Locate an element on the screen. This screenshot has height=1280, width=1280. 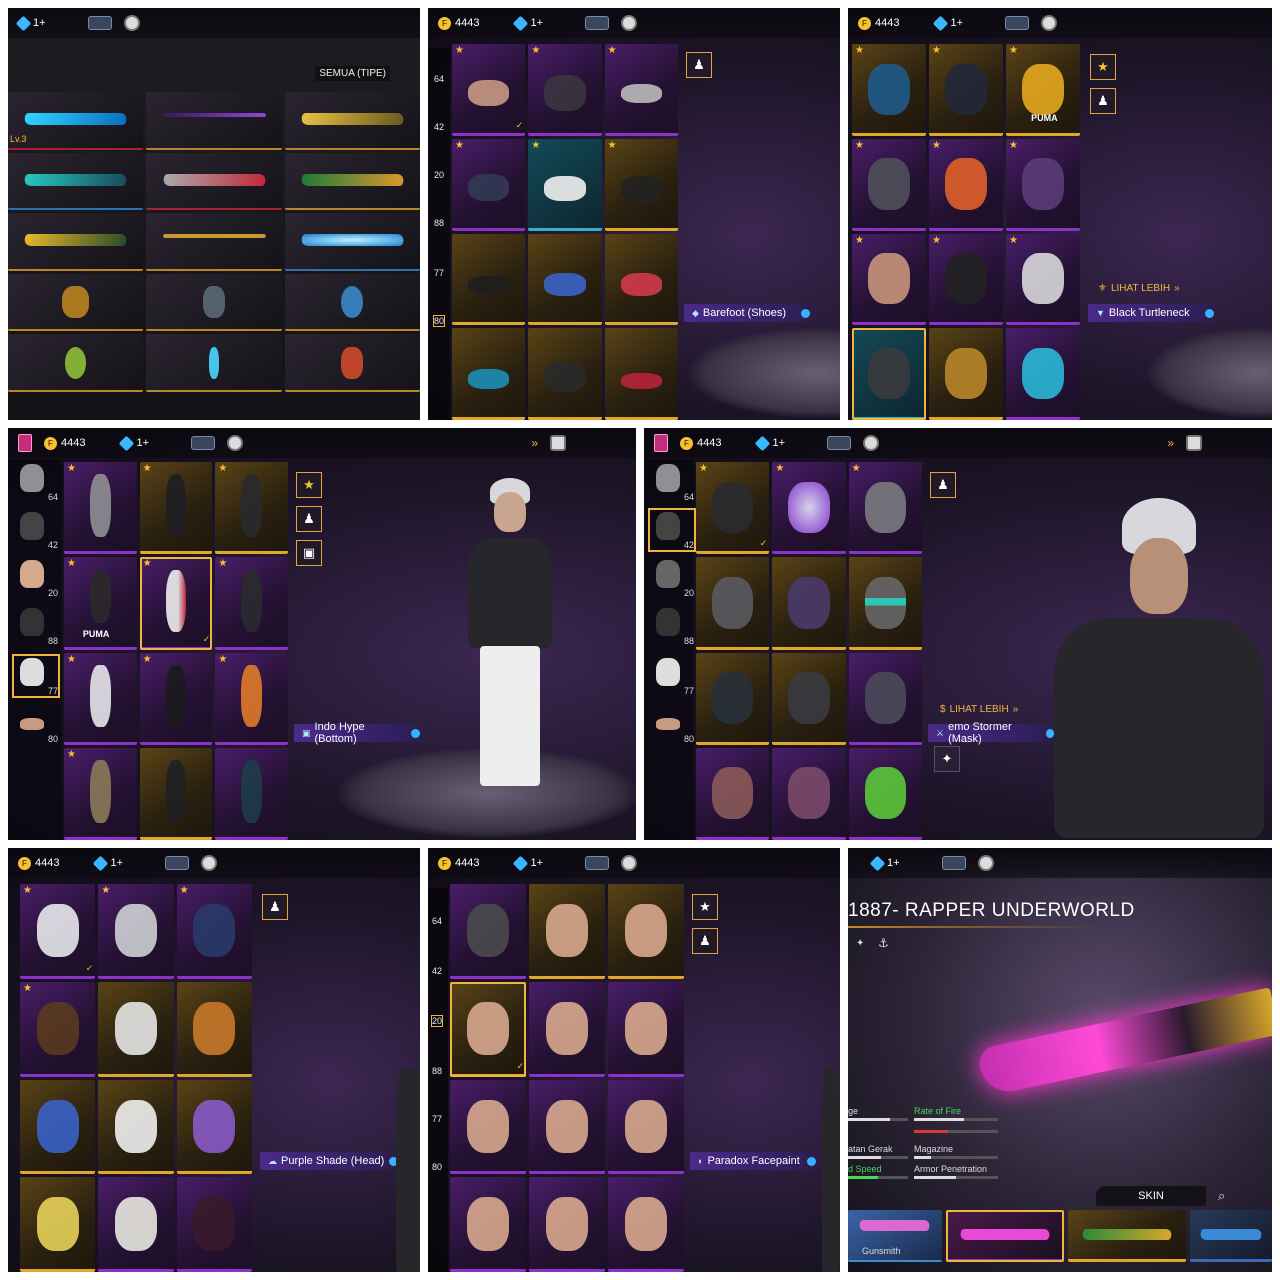
skin-tab: SKIN is located at coordinates (1151, 1196).